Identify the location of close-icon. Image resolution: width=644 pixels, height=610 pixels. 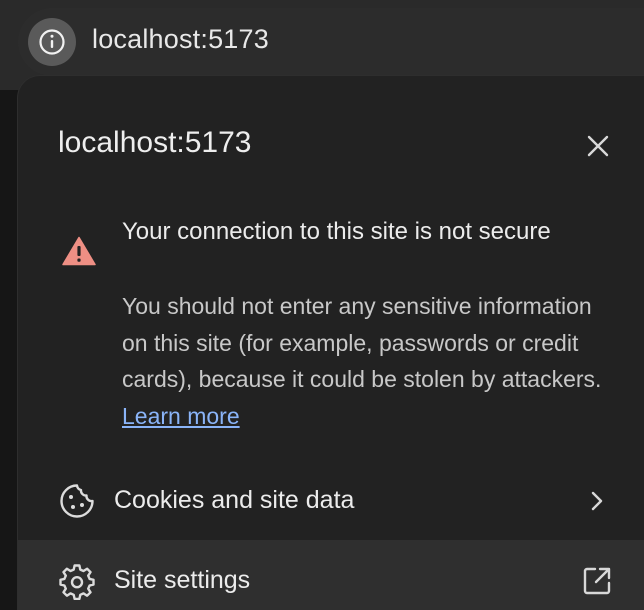
(598, 146).